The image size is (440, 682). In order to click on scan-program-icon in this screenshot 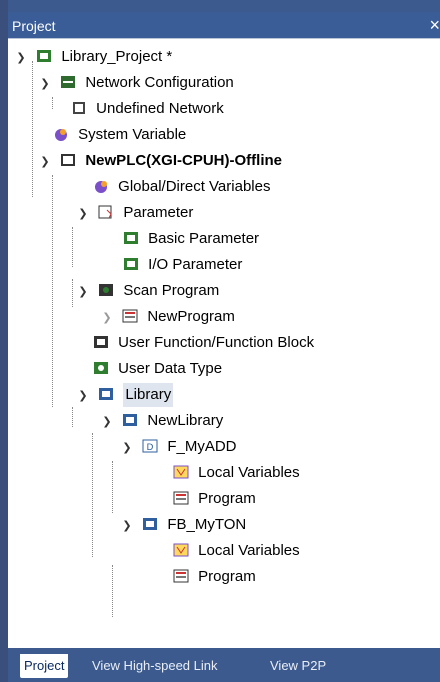, I will do `click(106, 290)`.